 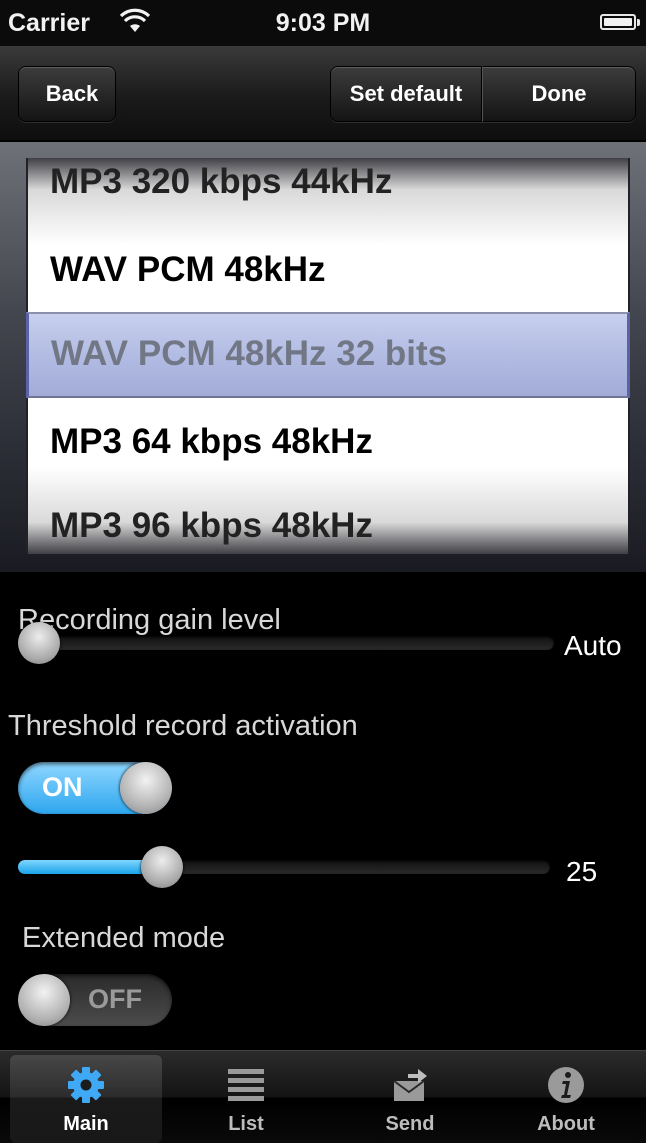 I want to click on toggle-label: OFF, so click(x=115, y=999).